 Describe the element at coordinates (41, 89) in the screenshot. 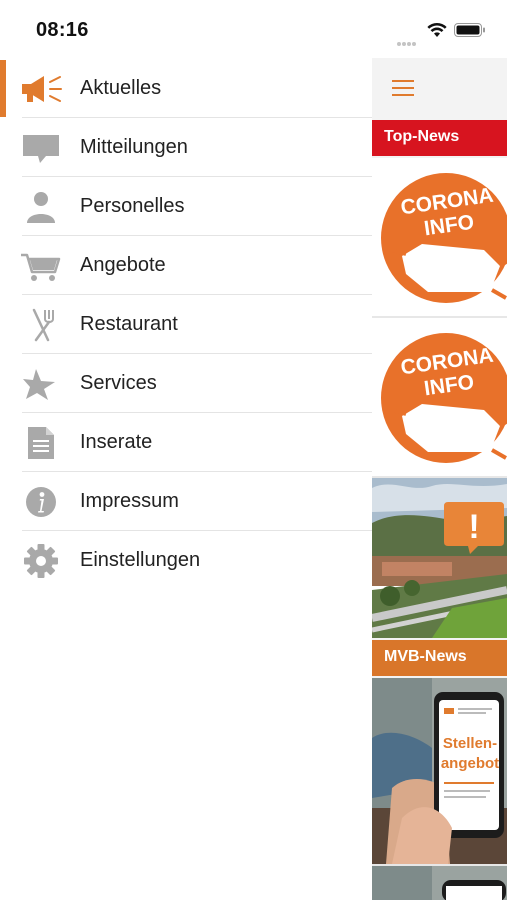

I see `megaphone-icon` at that location.